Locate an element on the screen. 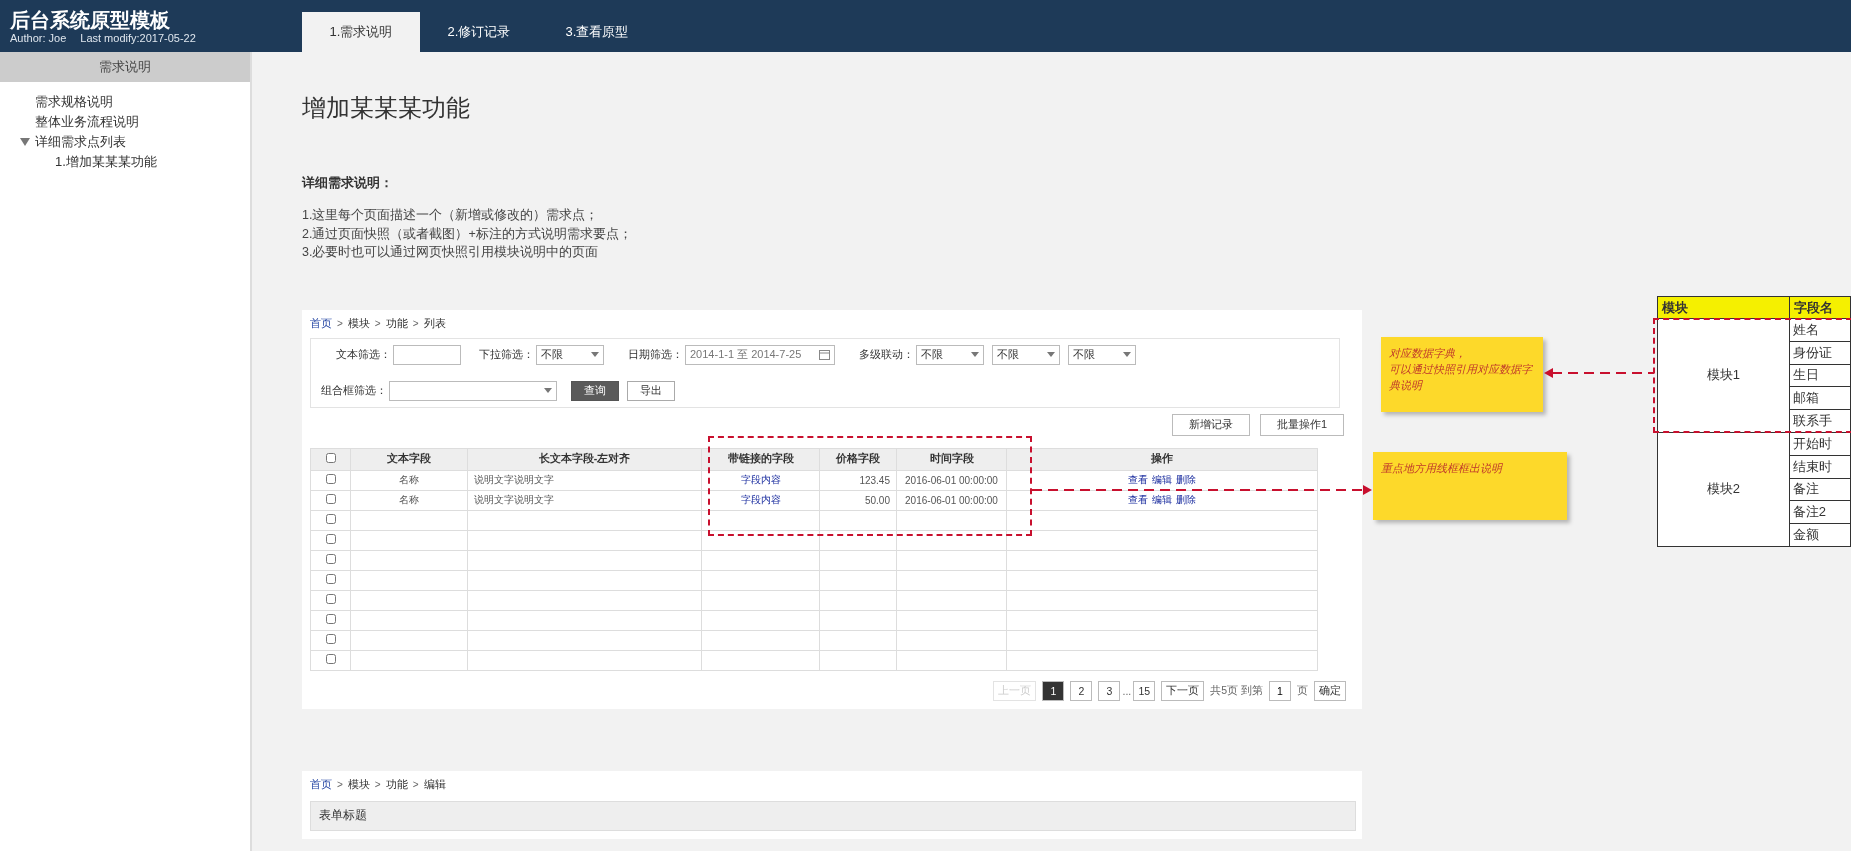 This screenshot has width=1851, height=851. dictionary-cell: 联系手 is located at coordinates (1820, 421).